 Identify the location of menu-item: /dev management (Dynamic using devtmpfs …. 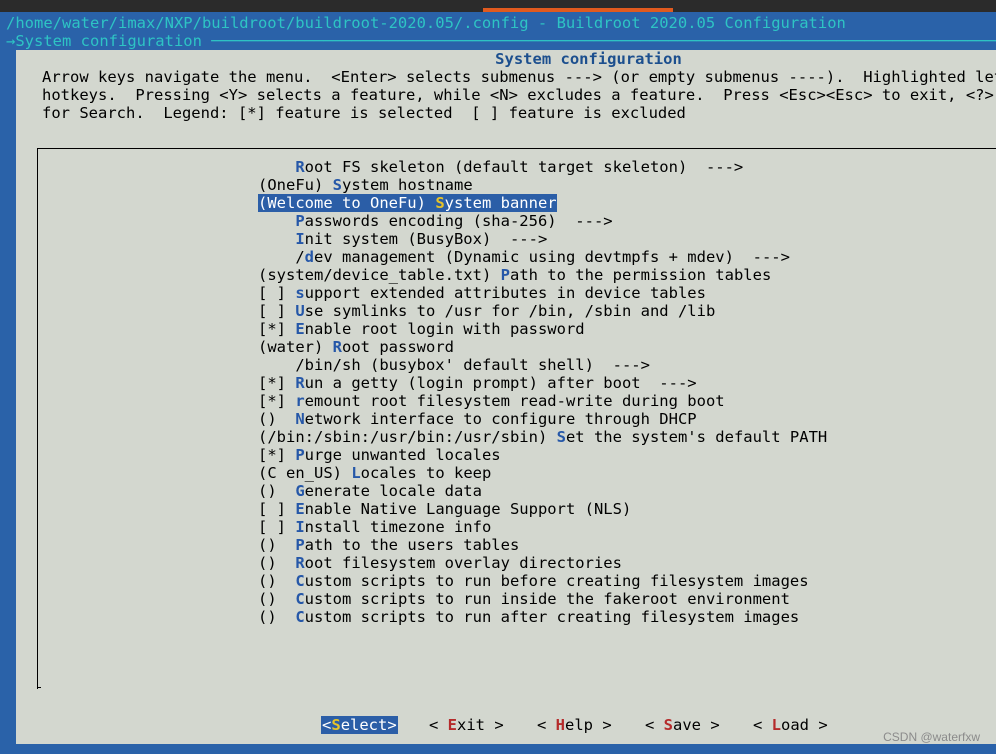
(524, 257).